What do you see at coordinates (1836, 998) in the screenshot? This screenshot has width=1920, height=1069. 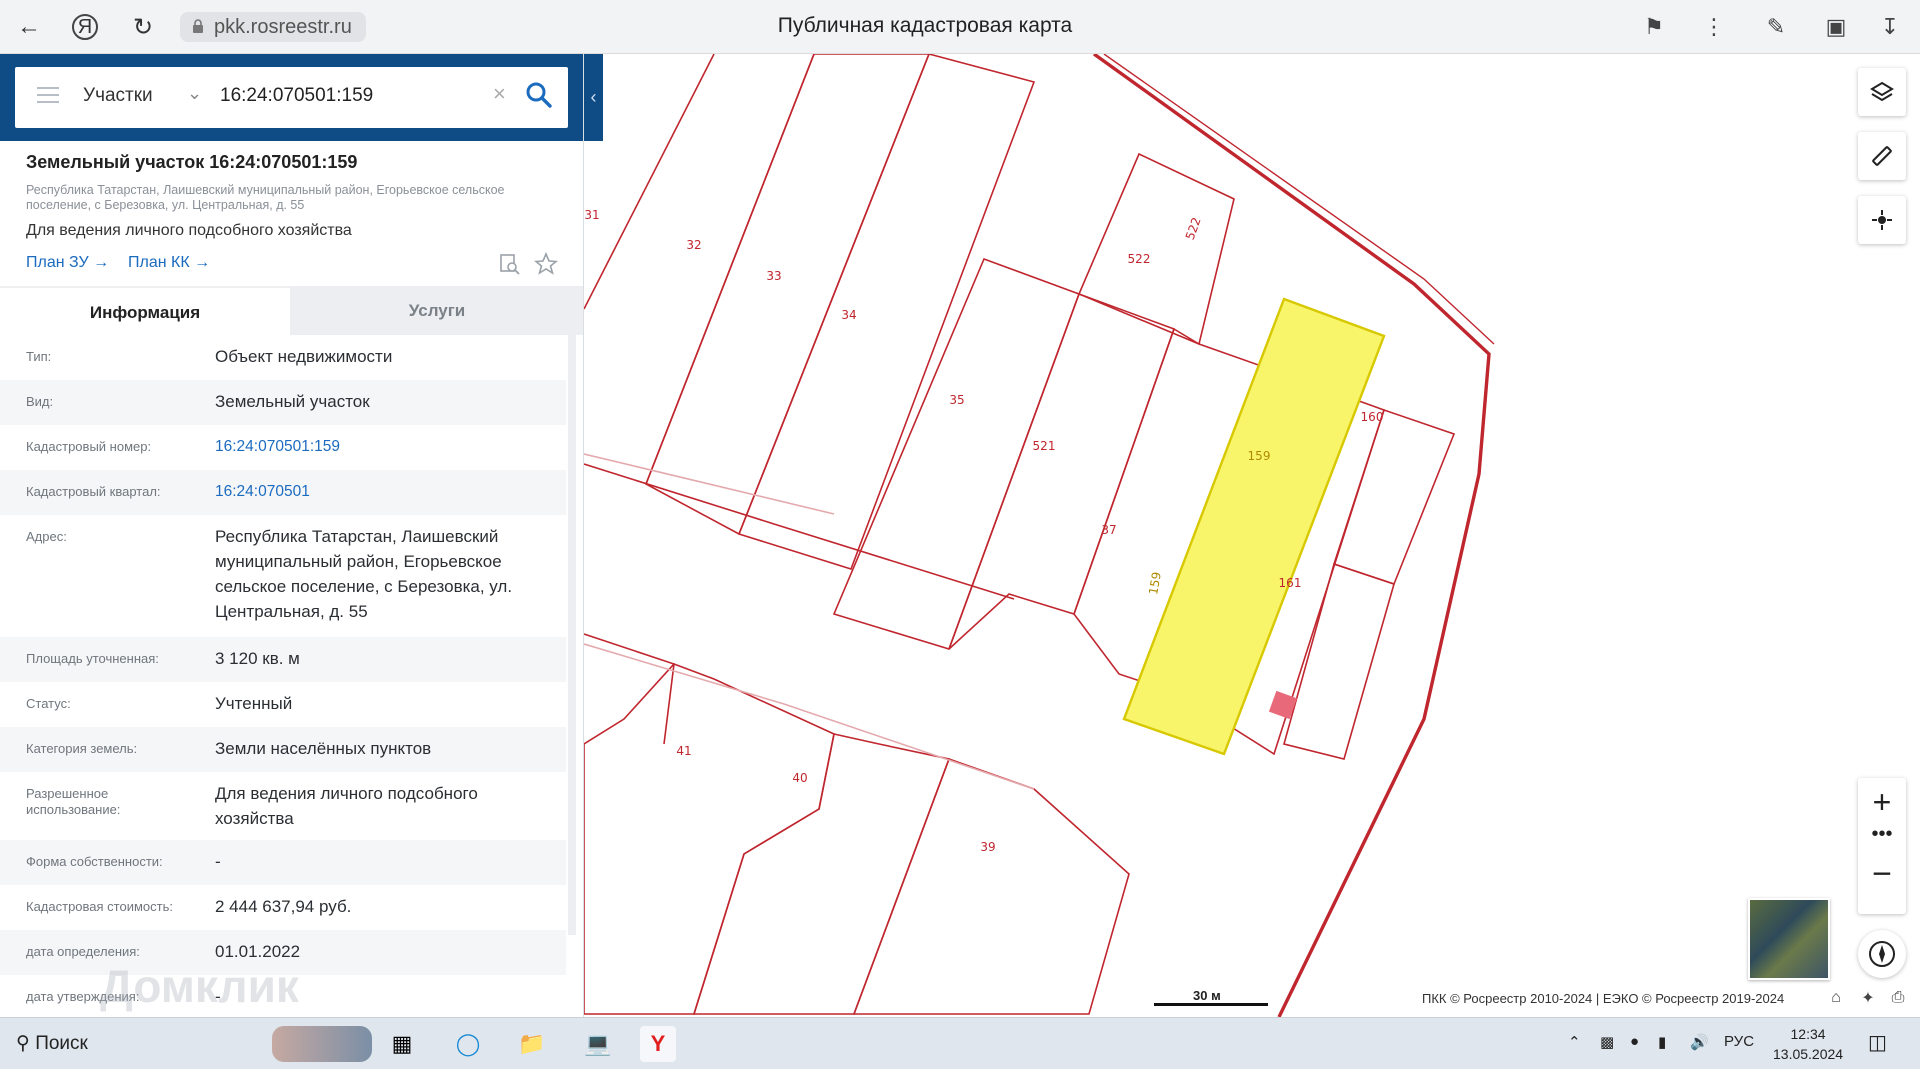 I see `home-icon: ⌂` at bounding box center [1836, 998].